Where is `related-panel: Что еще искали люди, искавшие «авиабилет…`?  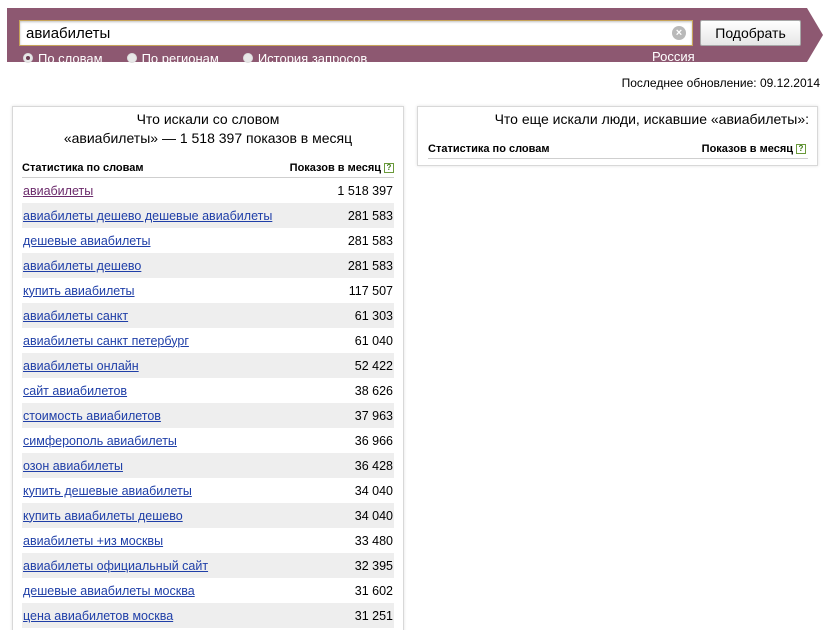
related-panel: Что еще искали люди, искавшие «авиабилет… is located at coordinates (617, 136).